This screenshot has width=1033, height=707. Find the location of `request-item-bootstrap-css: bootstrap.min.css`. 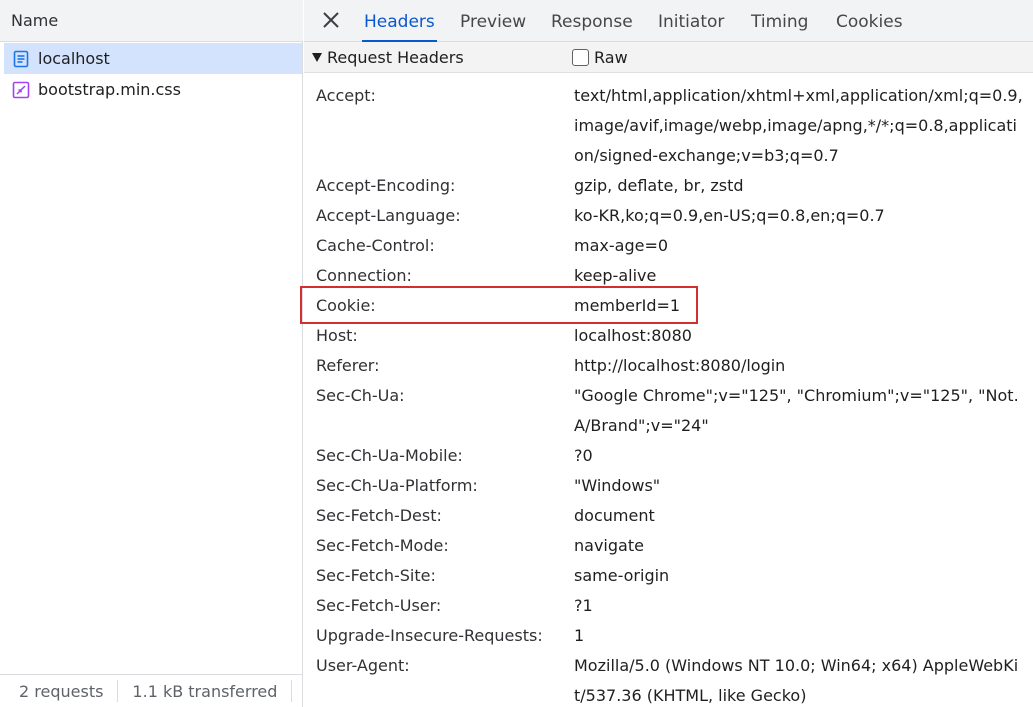

request-item-bootstrap-css: bootstrap.min.css is located at coordinates (153, 89).